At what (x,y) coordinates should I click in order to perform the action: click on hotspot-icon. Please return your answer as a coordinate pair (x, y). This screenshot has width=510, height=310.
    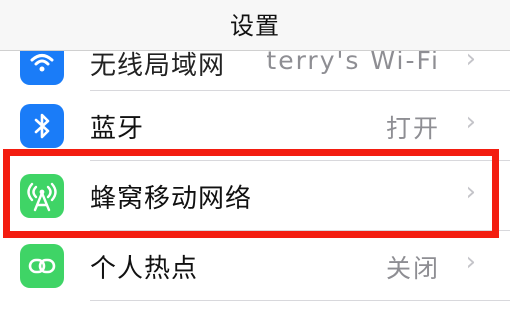
    Looking at the image, I should click on (42, 266).